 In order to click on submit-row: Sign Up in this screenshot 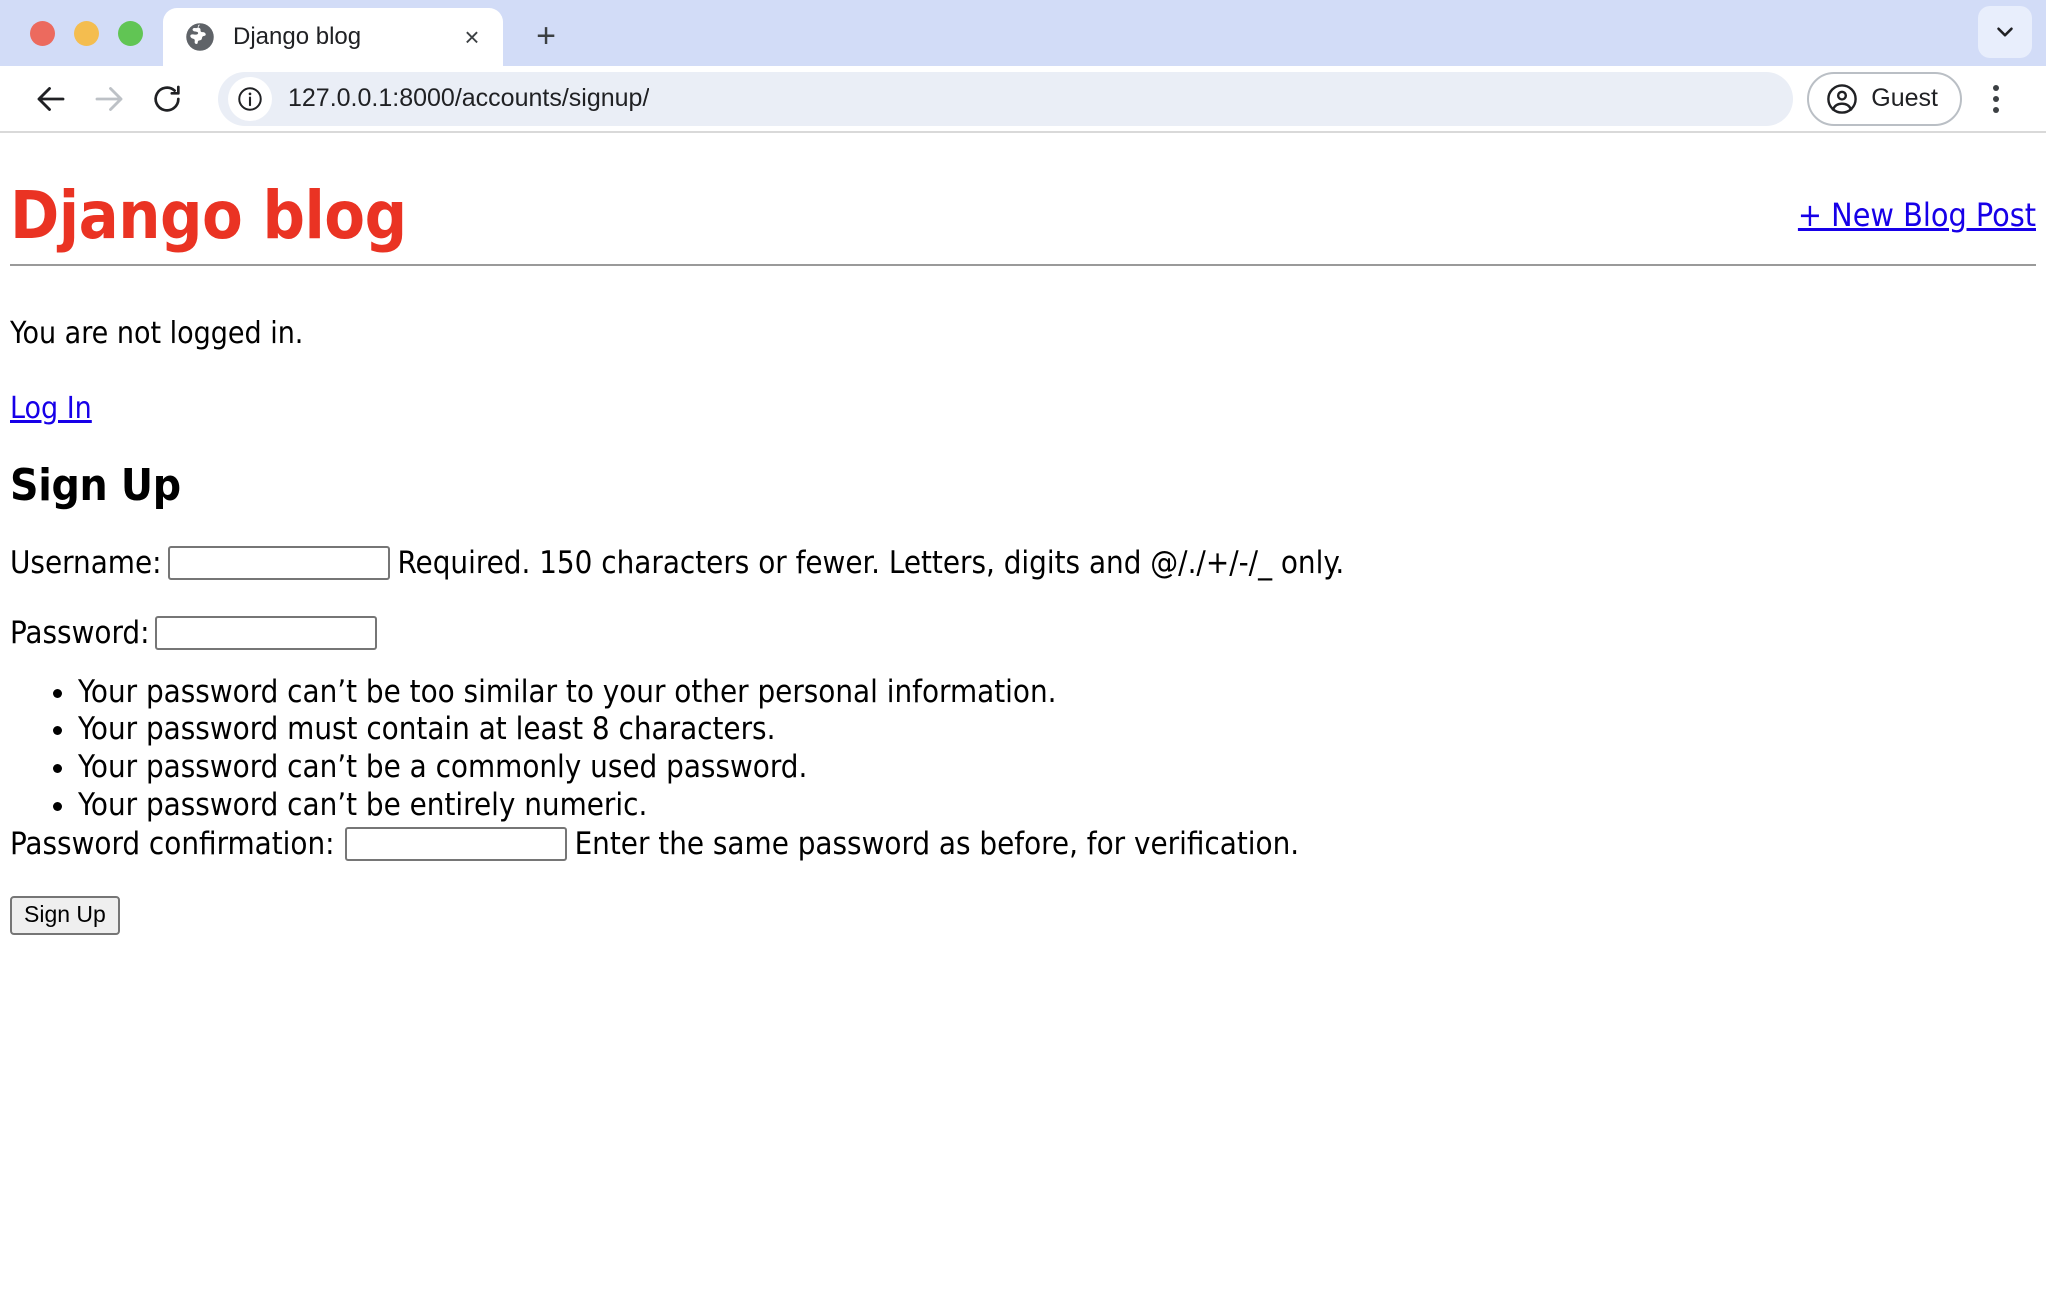, I will do `click(1023, 915)`.